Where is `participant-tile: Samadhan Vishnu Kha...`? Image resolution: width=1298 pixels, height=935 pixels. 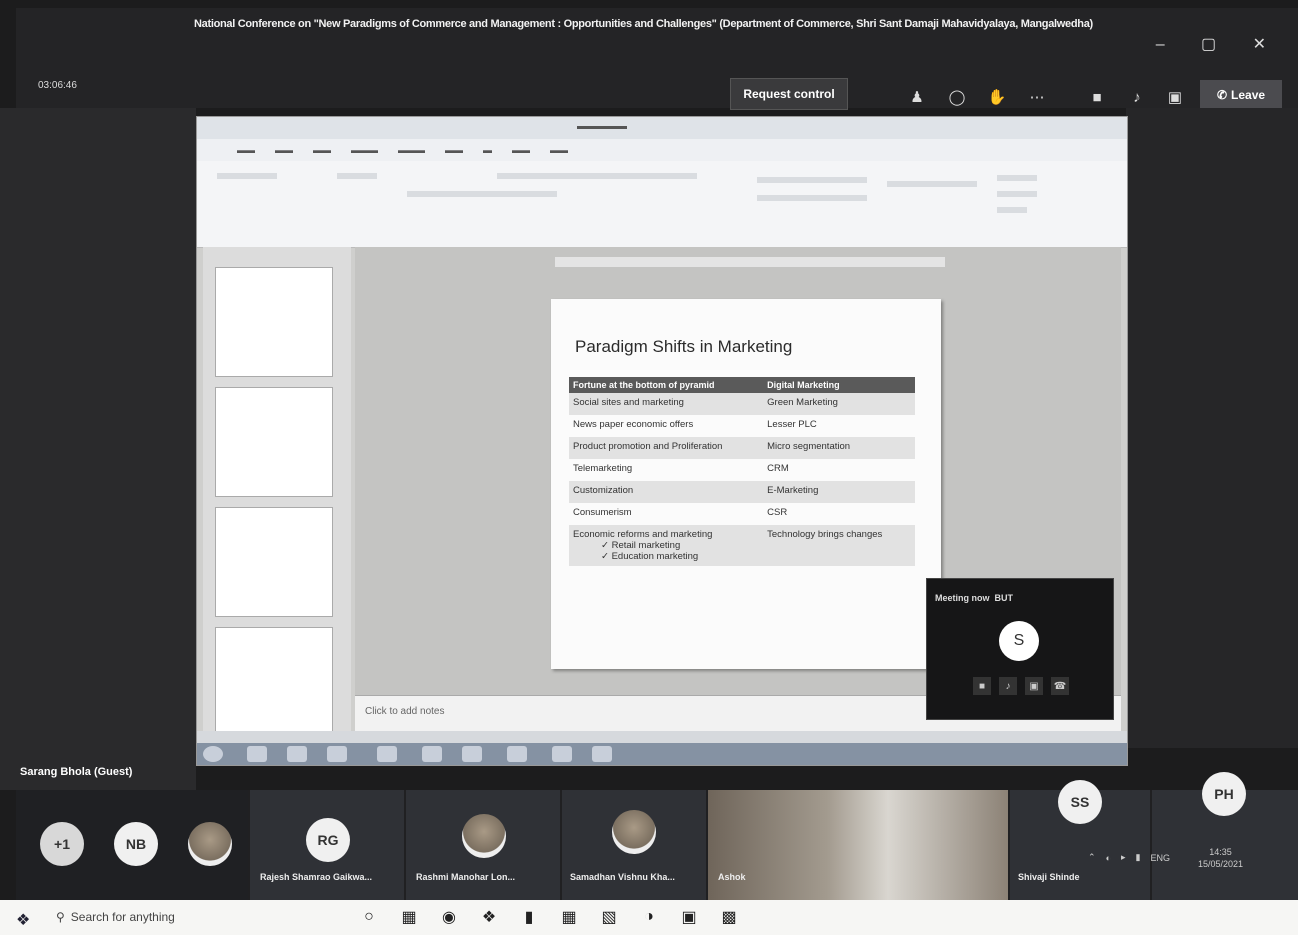 participant-tile: Samadhan Vishnu Kha... is located at coordinates (634, 845).